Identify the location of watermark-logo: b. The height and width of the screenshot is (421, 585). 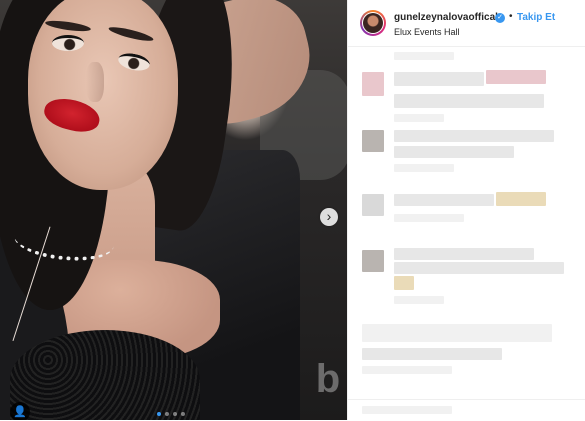
(328, 379).